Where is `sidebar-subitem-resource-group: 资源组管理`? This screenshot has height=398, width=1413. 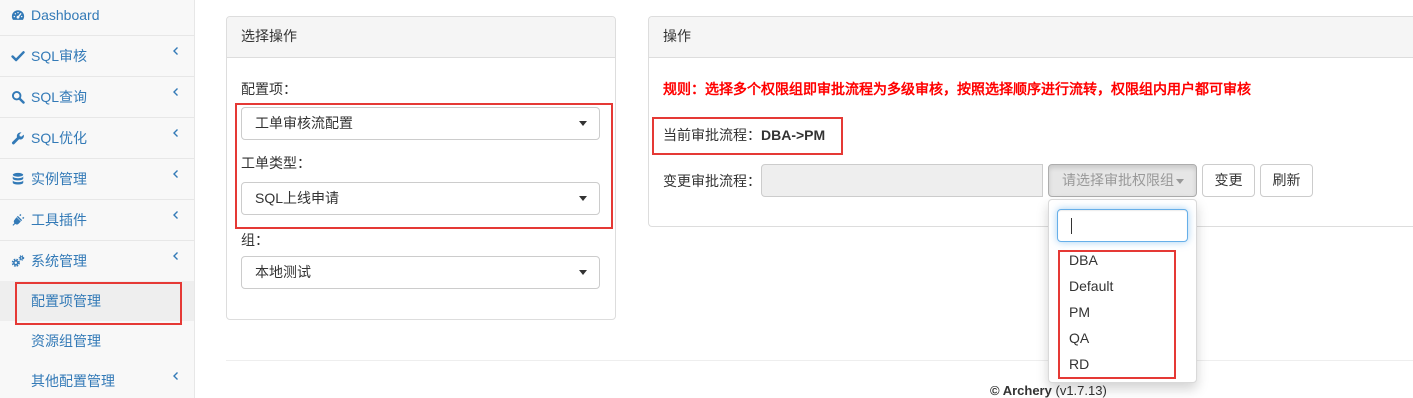 sidebar-subitem-resource-group: 资源组管理 is located at coordinates (97, 341).